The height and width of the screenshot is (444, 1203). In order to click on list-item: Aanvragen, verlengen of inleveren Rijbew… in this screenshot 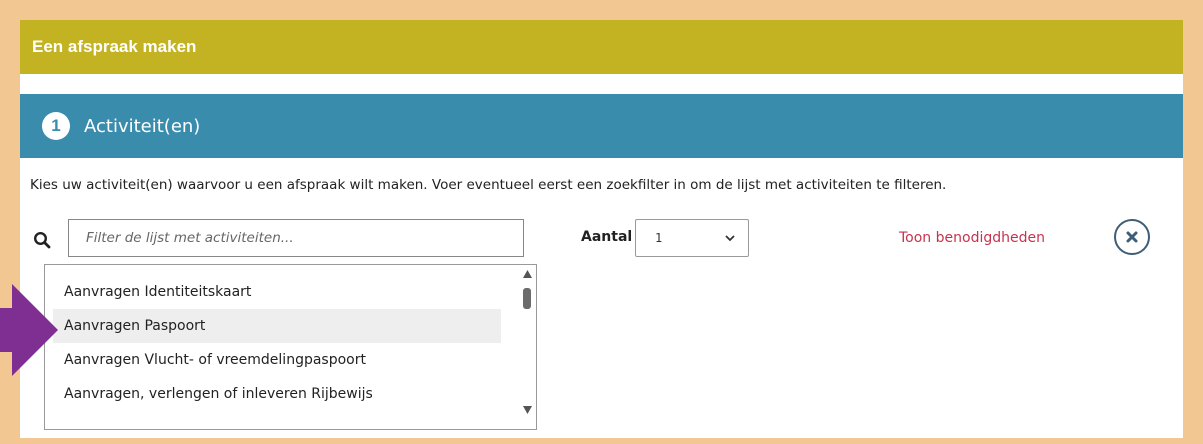, I will do `click(277, 394)`.